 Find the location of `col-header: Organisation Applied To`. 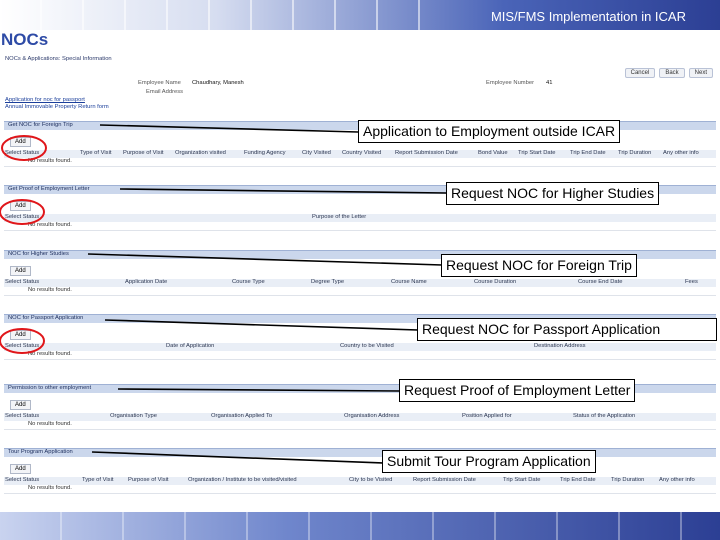

col-header: Organisation Applied To is located at coordinates (242, 416).